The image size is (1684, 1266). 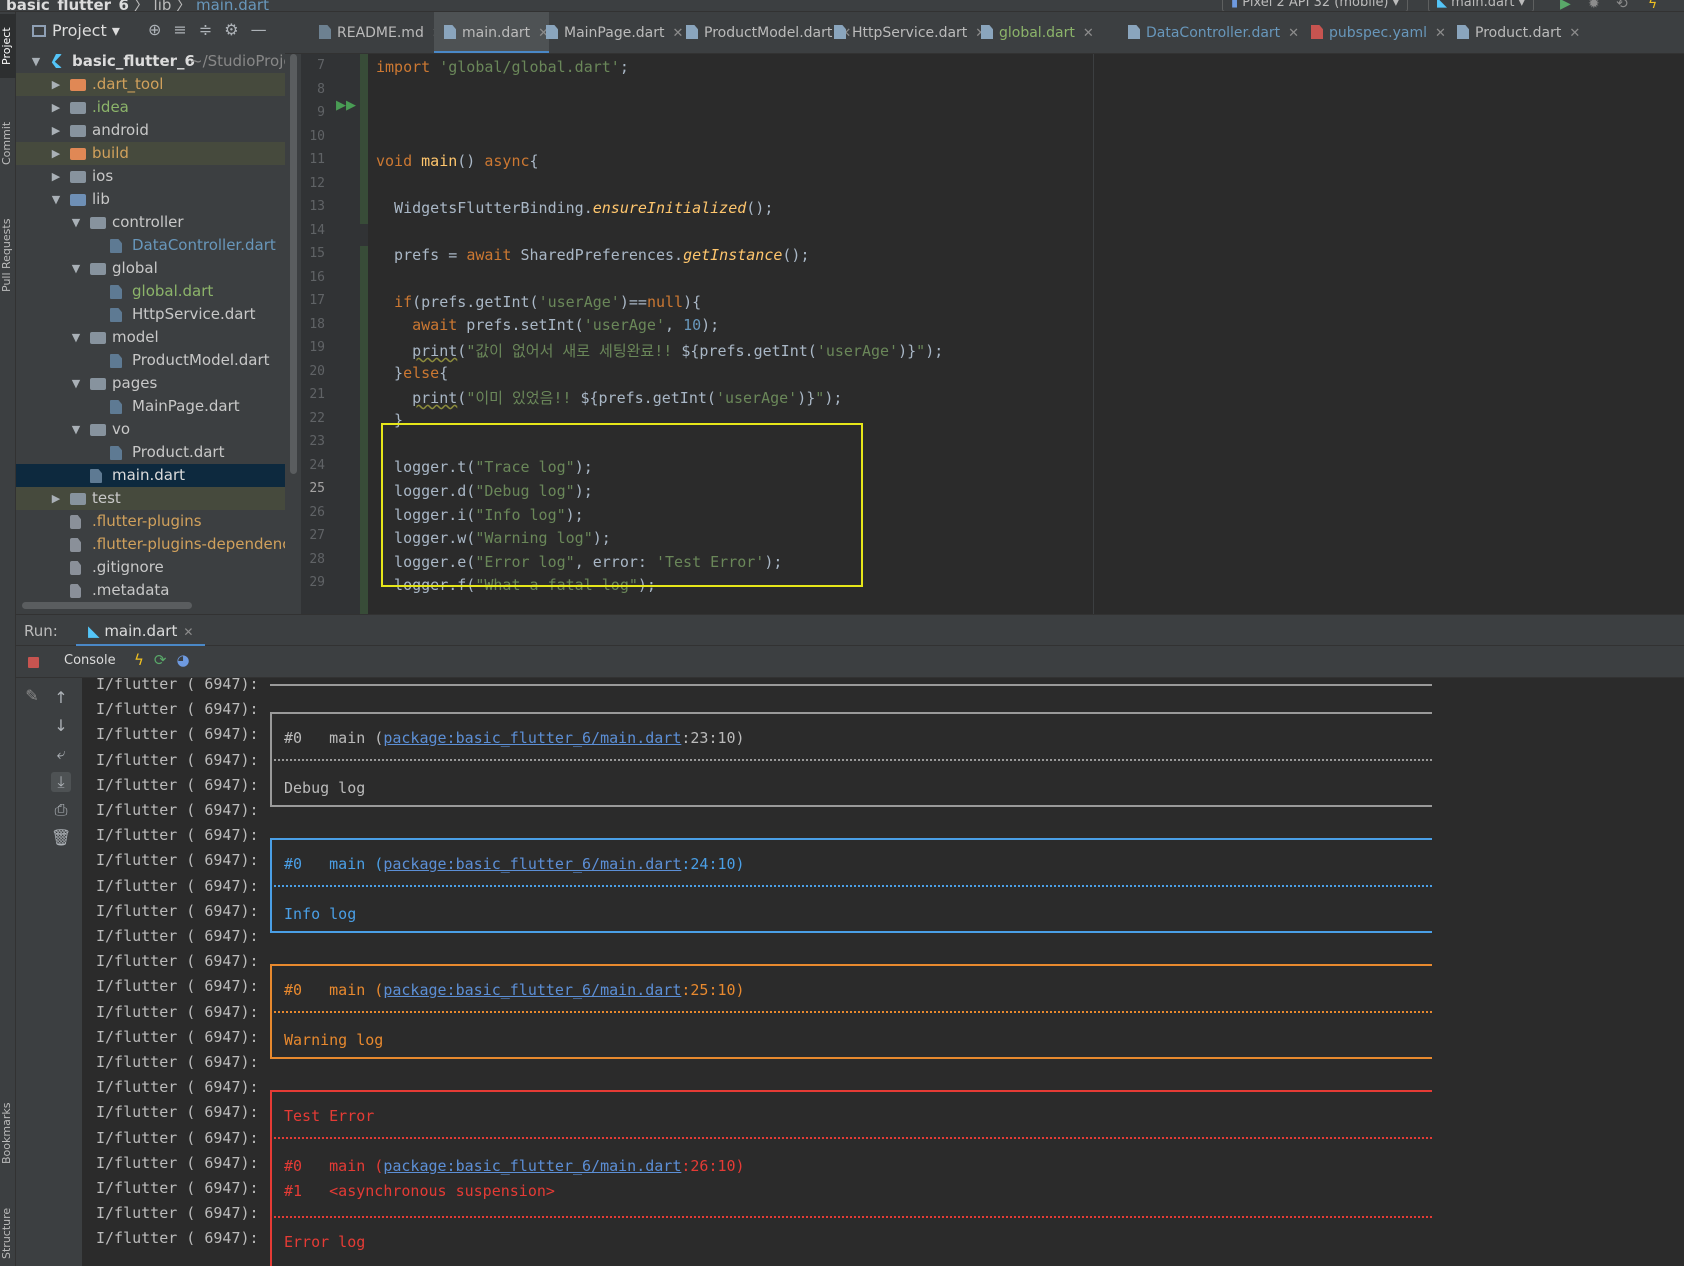 What do you see at coordinates (265, 29) in the screenshot?
I see `hide-icon: —` at bounding box center [265, 29].